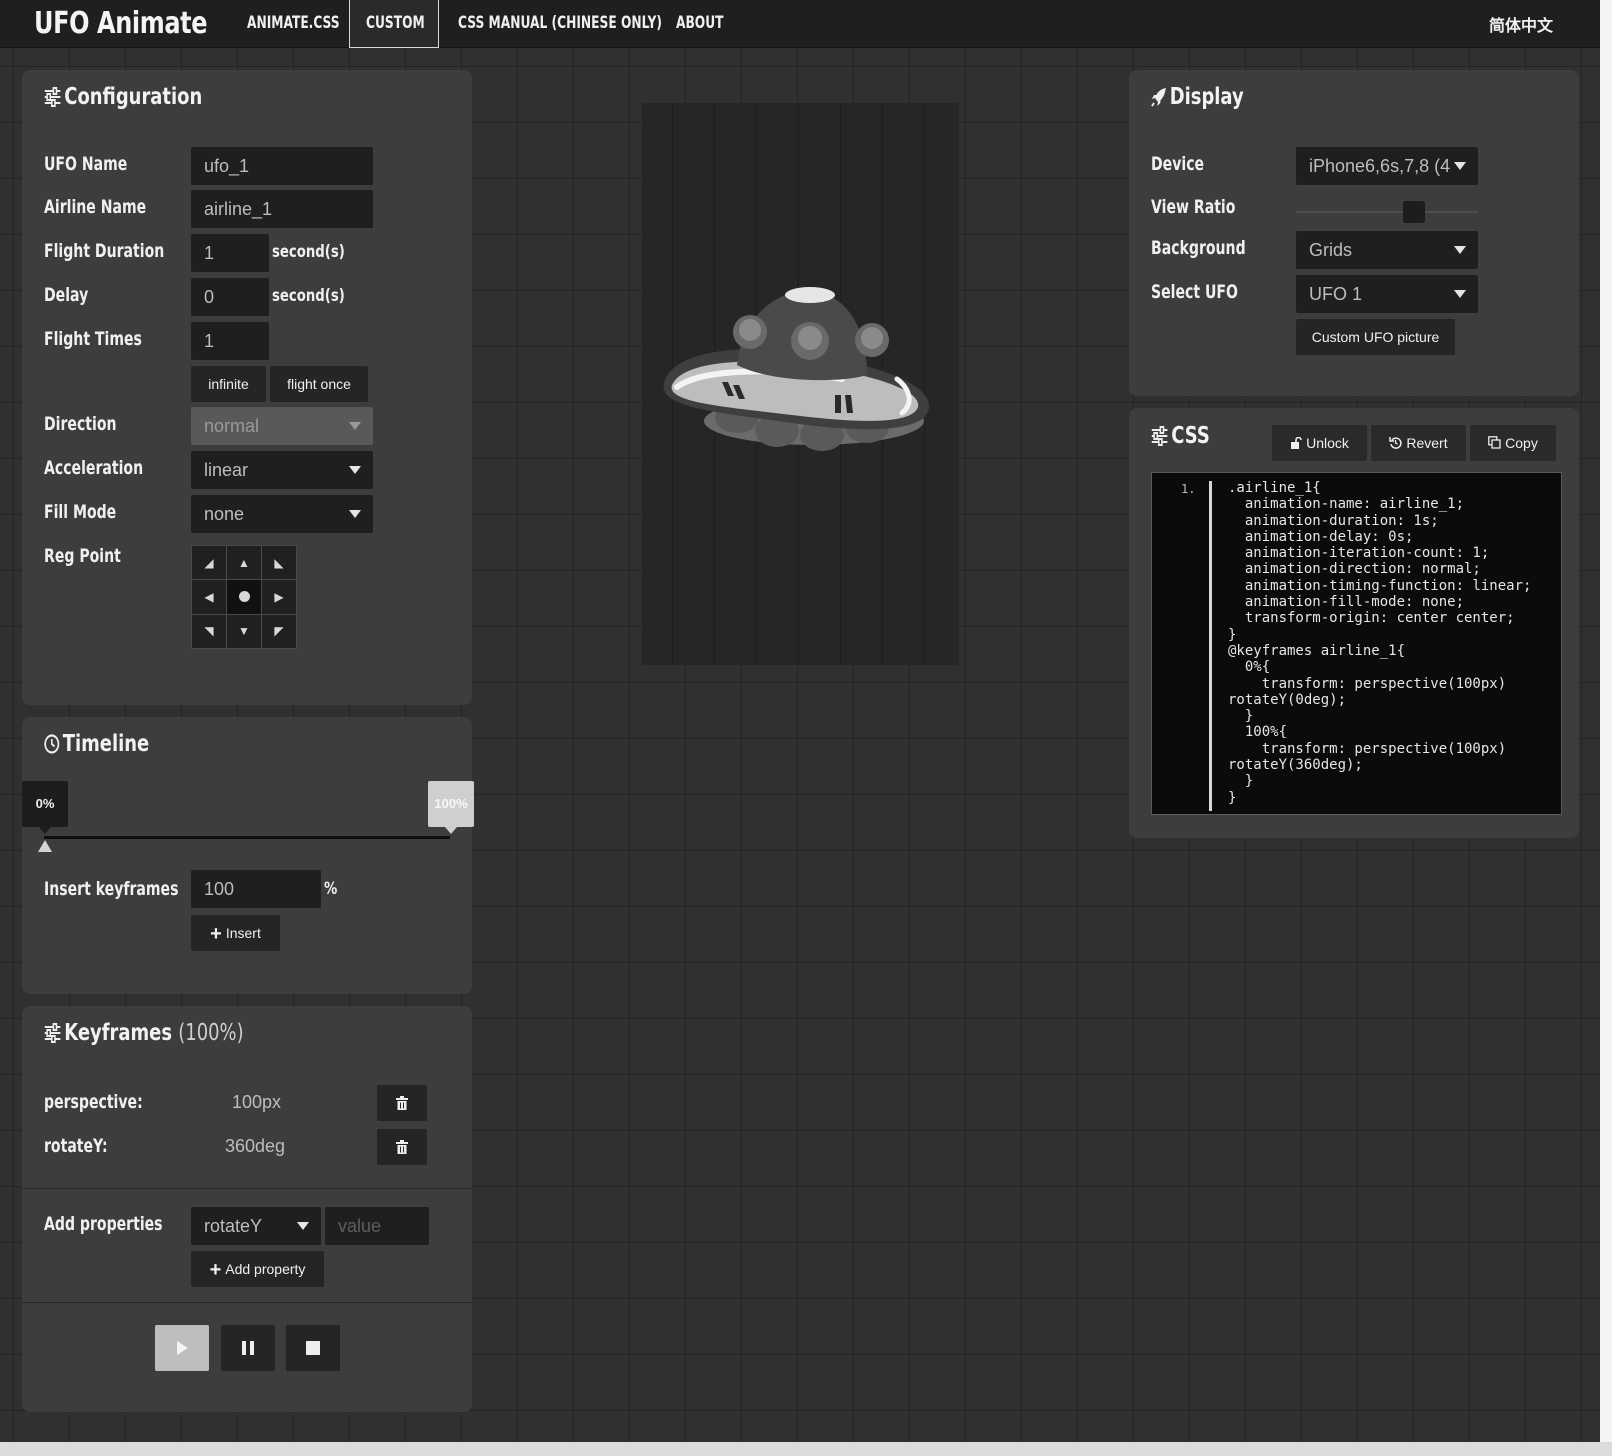 The image size is (1612, 1456). Describe the element at coordinates (118, 1033) in the screenshot. I see `keyframes-title-text: Keyframes` at that location.